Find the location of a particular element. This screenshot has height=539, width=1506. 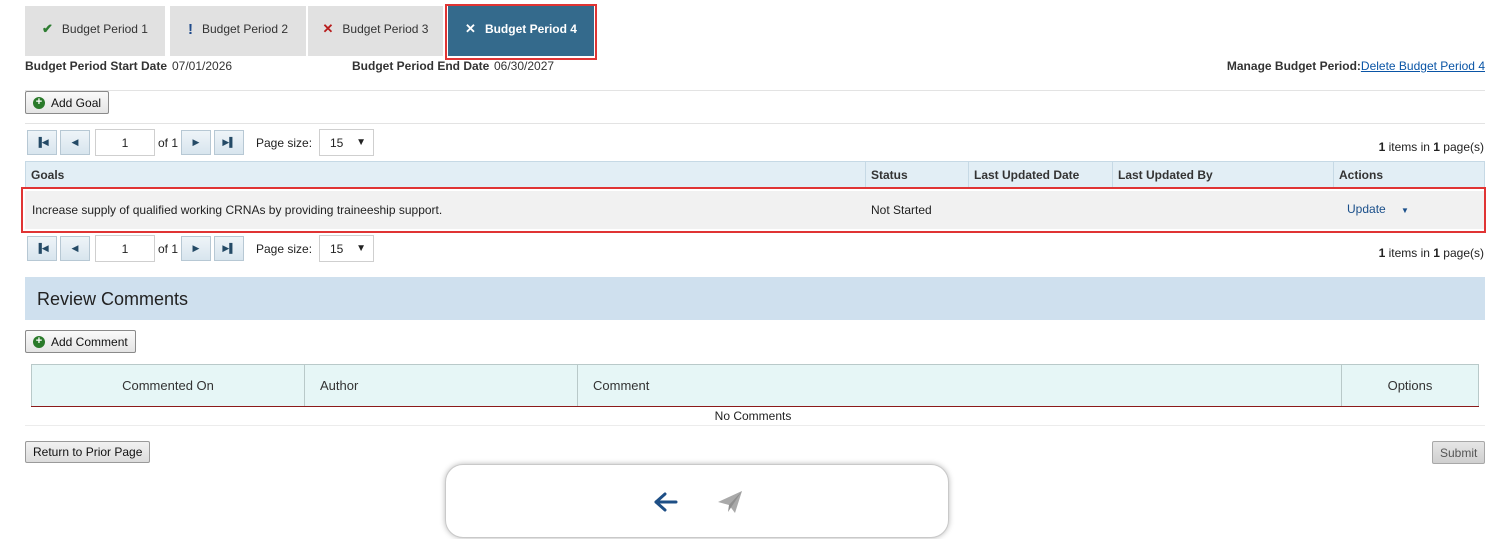

x-icon: ✕ is located at coordinates (328, 28).